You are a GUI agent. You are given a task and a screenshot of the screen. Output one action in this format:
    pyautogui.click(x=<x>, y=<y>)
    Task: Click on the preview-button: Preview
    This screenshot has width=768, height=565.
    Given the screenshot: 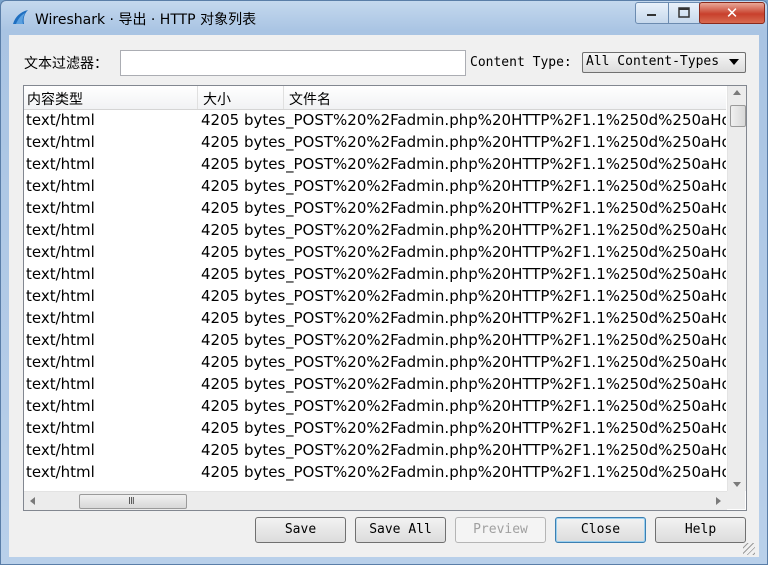 What is the action you would take?
    pyautogui.click(x=500, y=530)
    